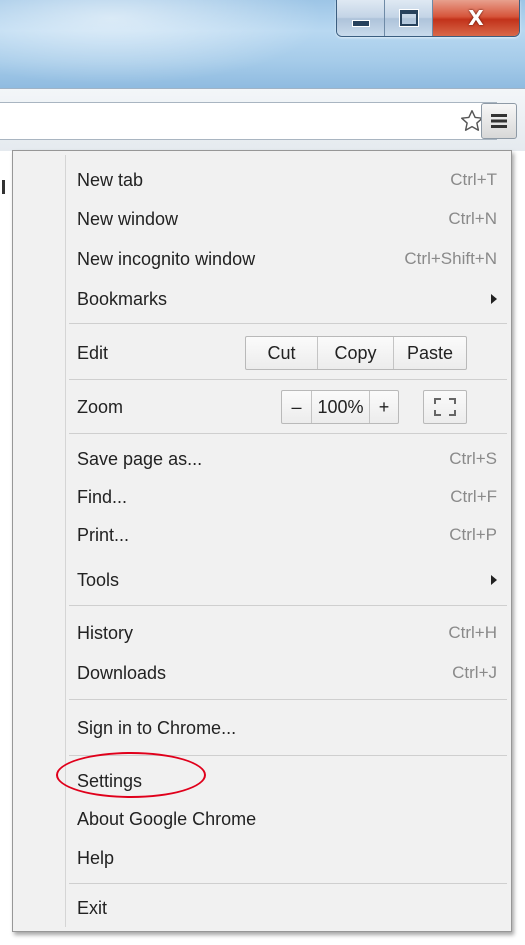  What do you see at coordinates (122, 298) in the screenshot?
I see `menu-item-label: Bookmarks` at bounding box center [122, 298].